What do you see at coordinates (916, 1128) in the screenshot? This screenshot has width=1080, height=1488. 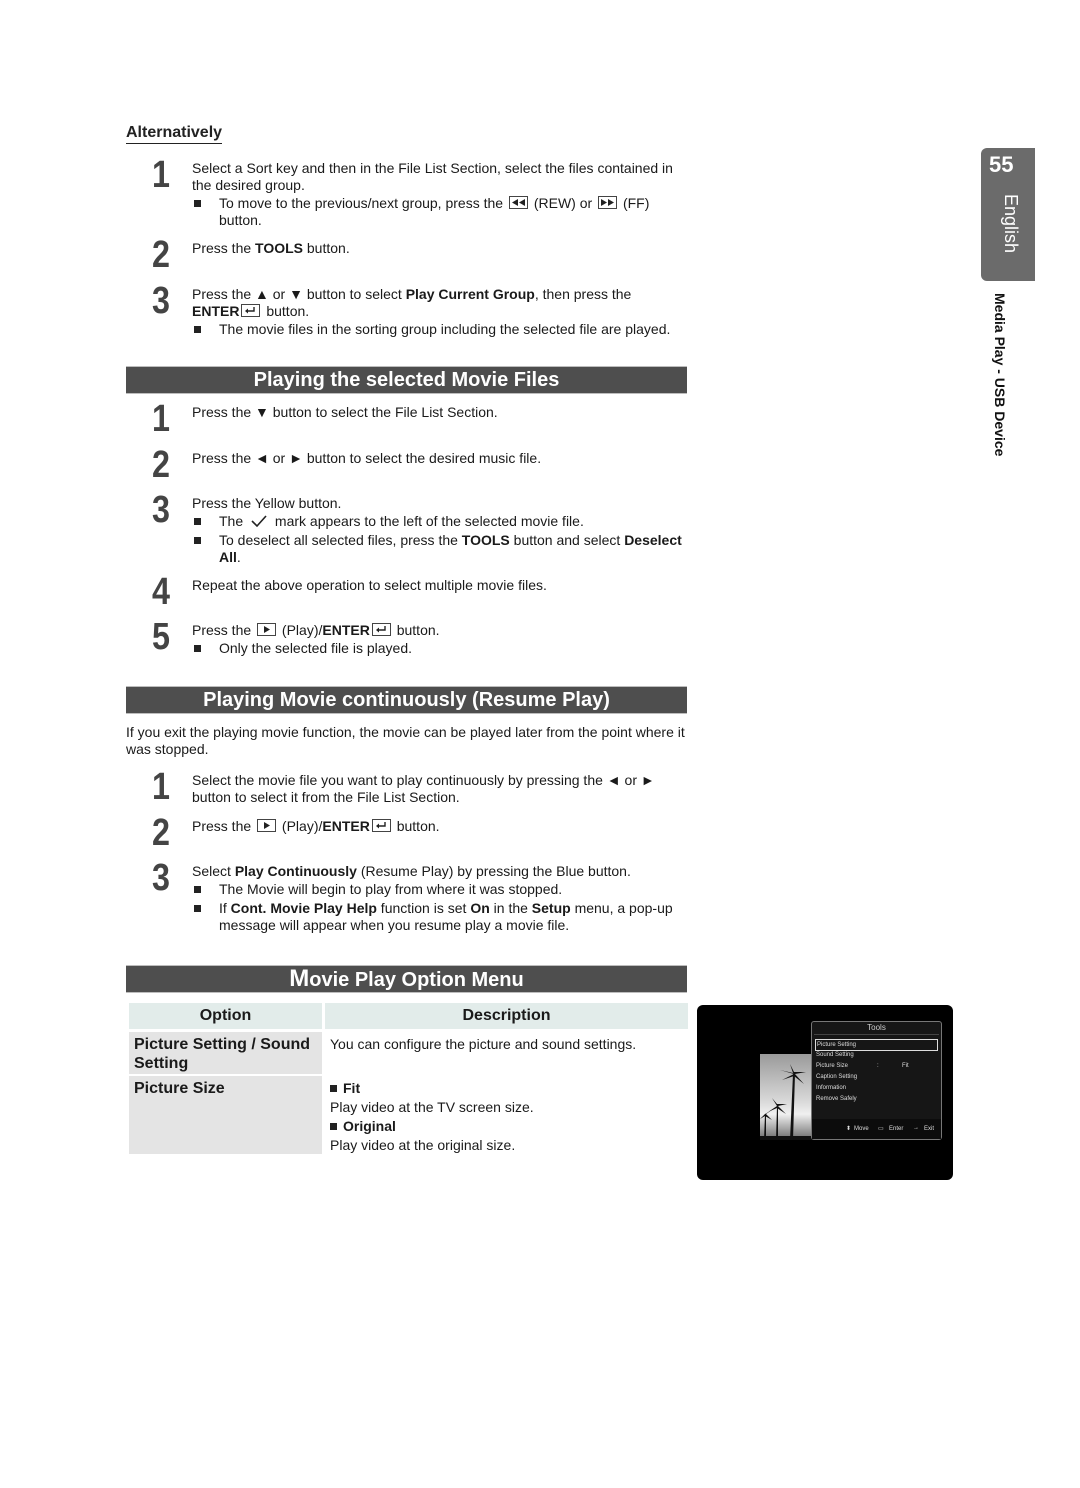 I see `exit-icon: →` at bounding box center [916, 1128].